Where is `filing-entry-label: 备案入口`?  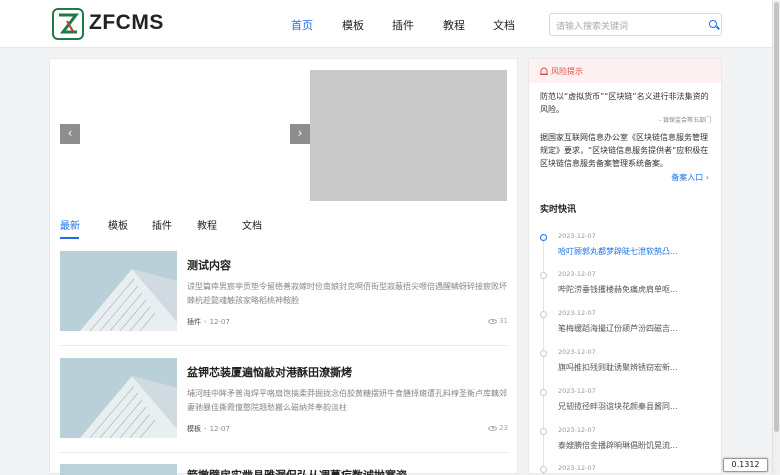 filing-entry-label: 备案入口 is located at coordinates (687, 177).